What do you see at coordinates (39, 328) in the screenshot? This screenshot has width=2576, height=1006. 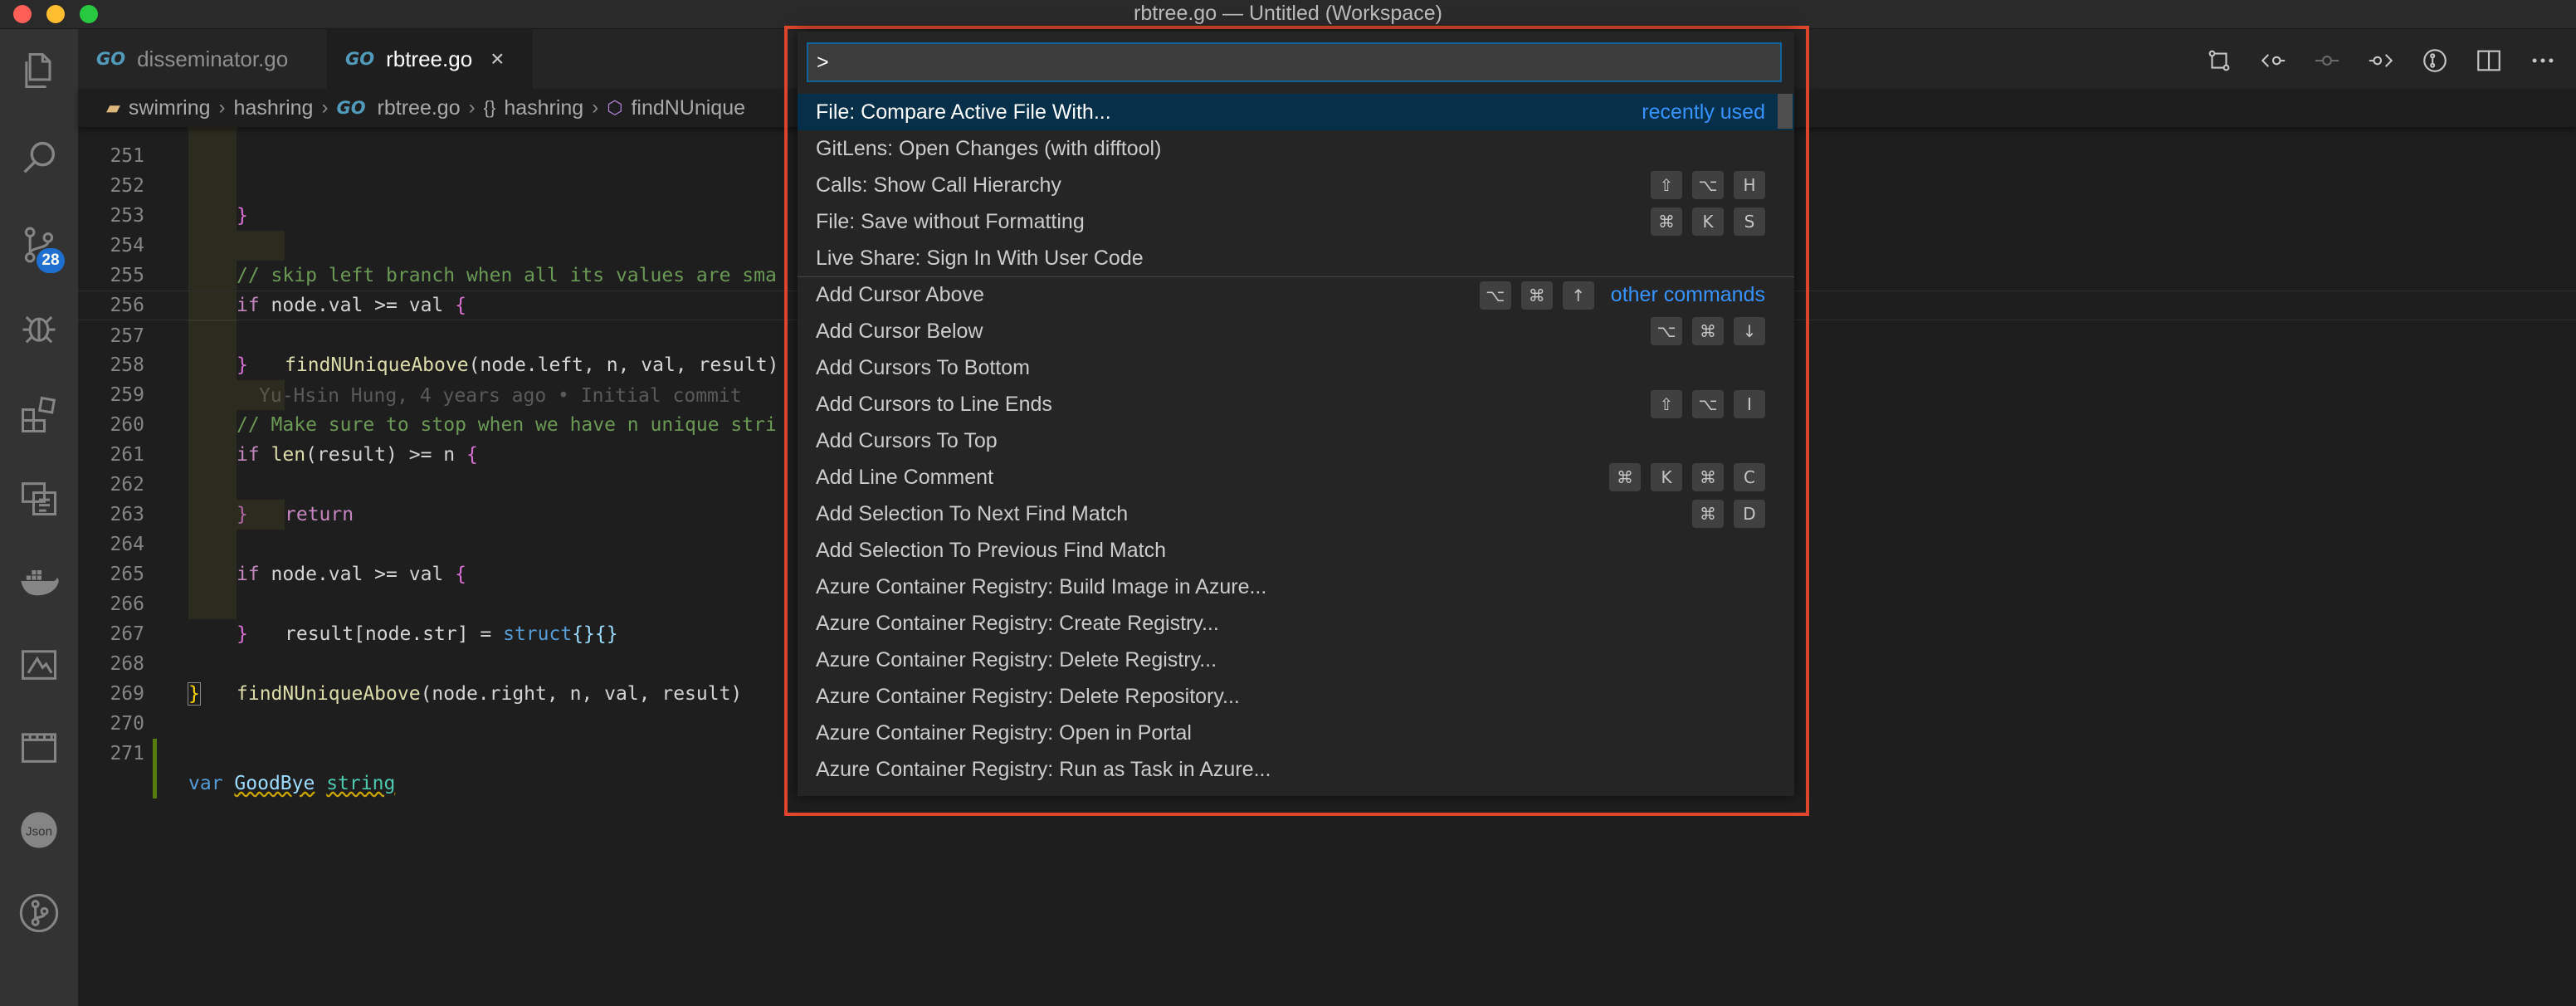 I see `debug-icon` at bounding box center [39, 328].